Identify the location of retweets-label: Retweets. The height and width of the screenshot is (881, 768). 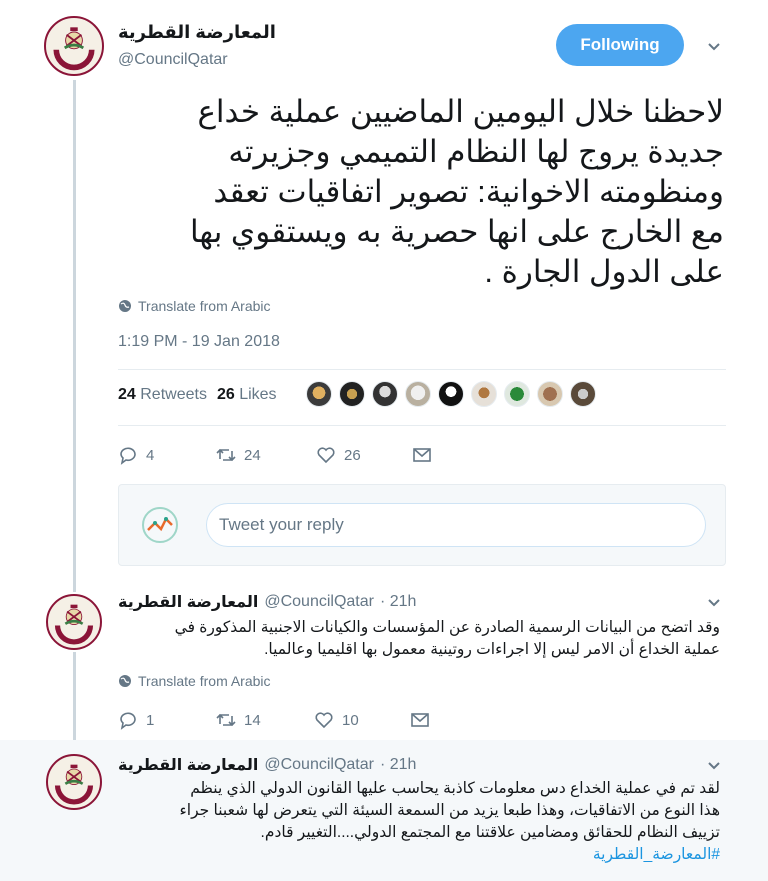
(173, 394).